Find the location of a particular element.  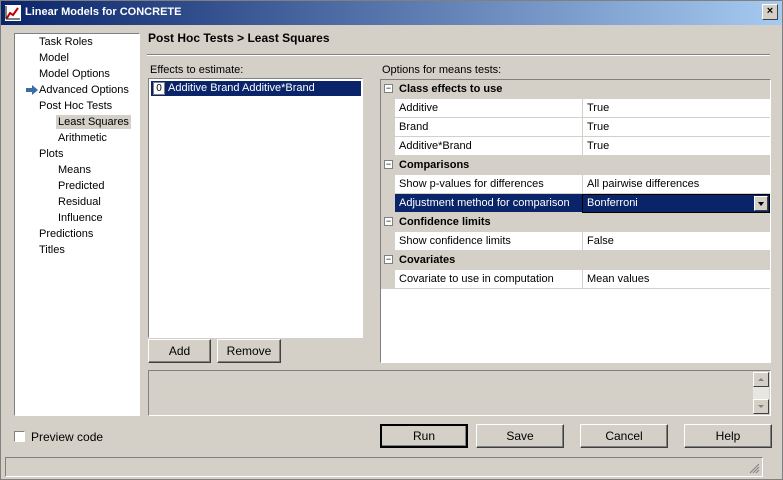

scroll-down-button is located at coordinates (761, 406).